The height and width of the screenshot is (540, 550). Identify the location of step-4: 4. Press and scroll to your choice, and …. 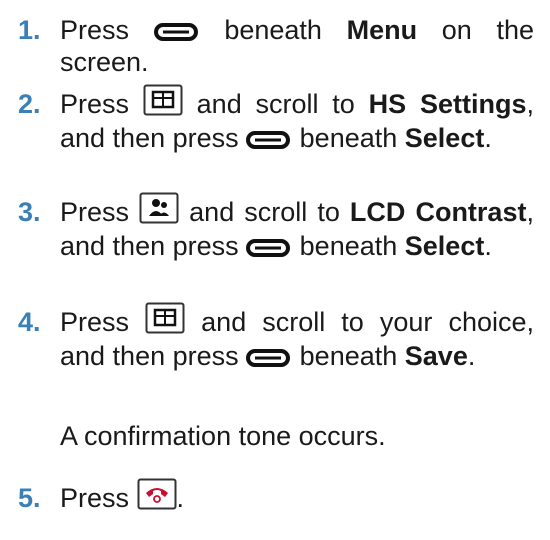
(276, 337).